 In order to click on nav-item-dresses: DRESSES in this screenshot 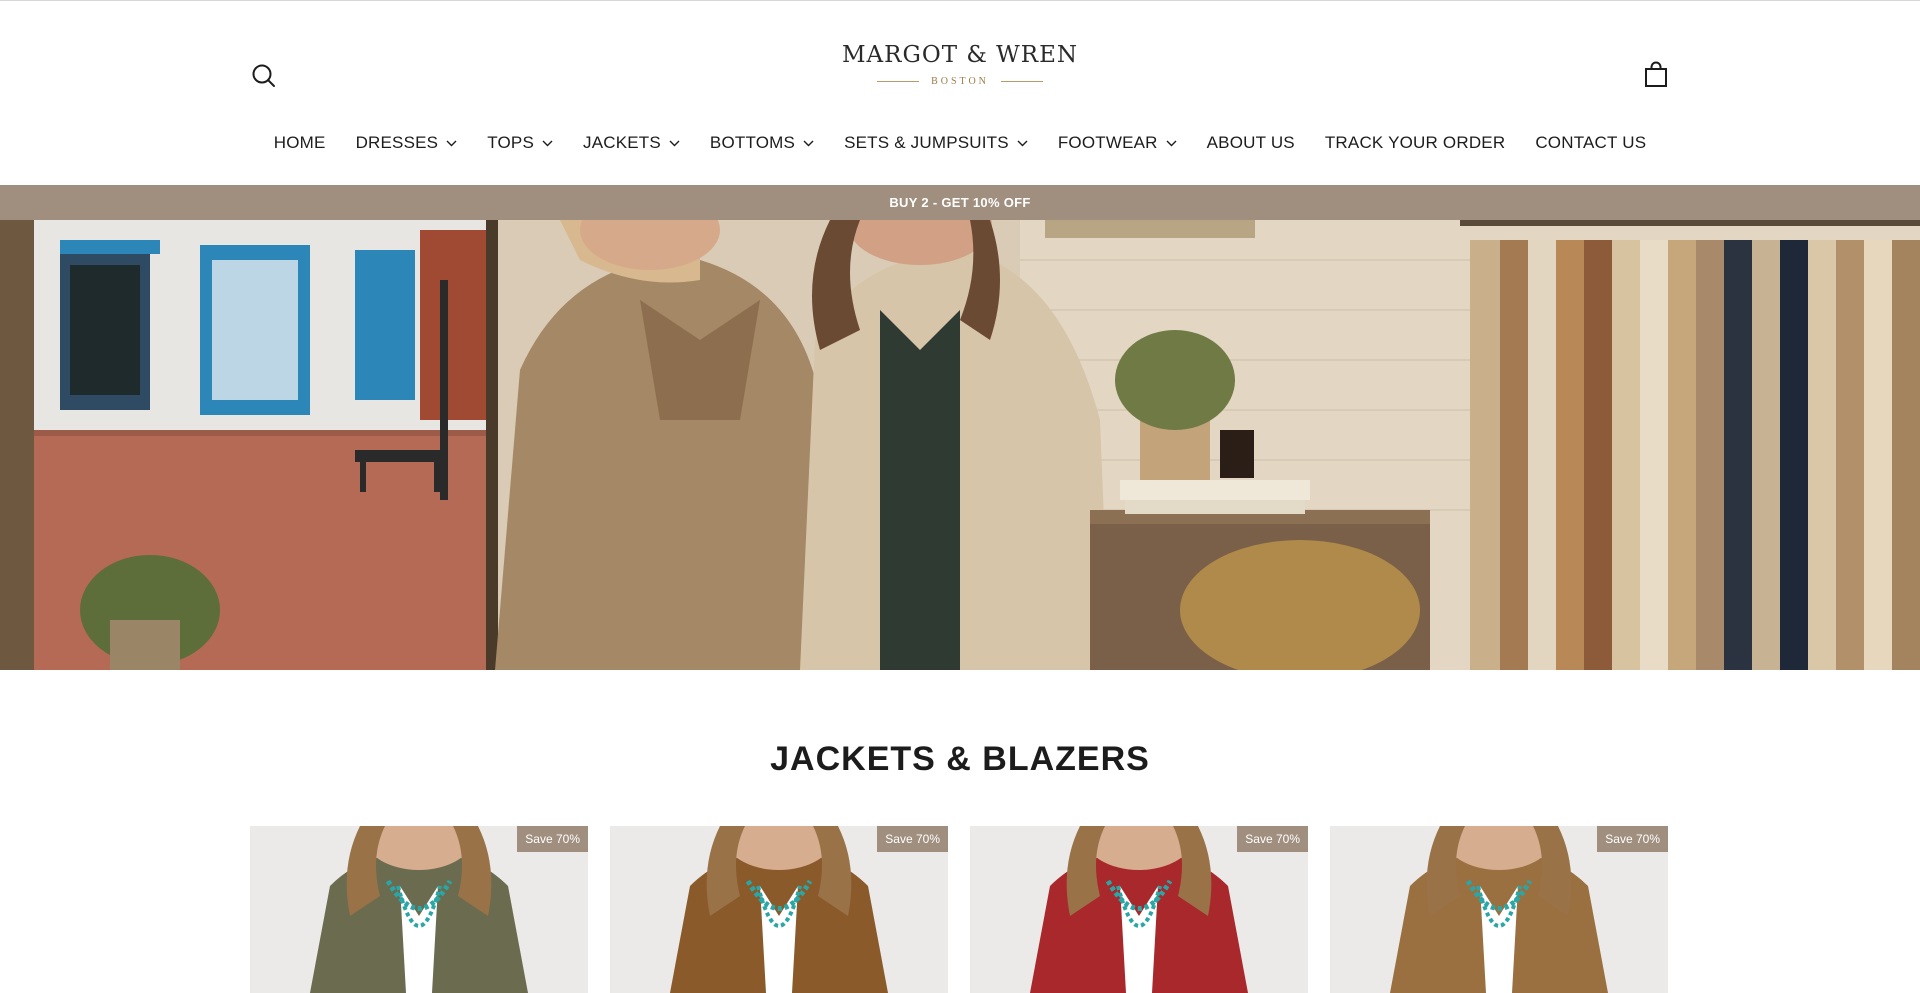, I will do `click(407, 143)`.